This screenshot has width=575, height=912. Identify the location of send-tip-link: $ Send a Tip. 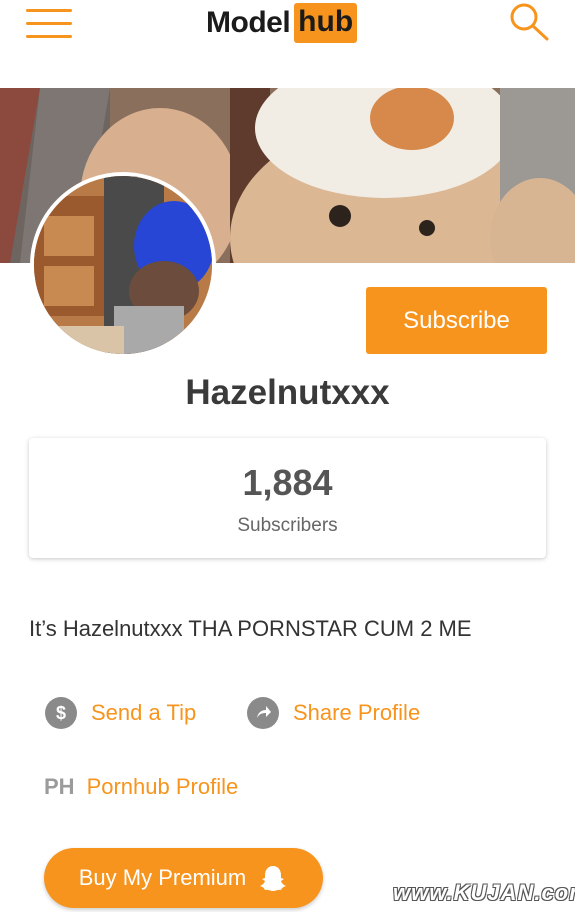
(120, 713).